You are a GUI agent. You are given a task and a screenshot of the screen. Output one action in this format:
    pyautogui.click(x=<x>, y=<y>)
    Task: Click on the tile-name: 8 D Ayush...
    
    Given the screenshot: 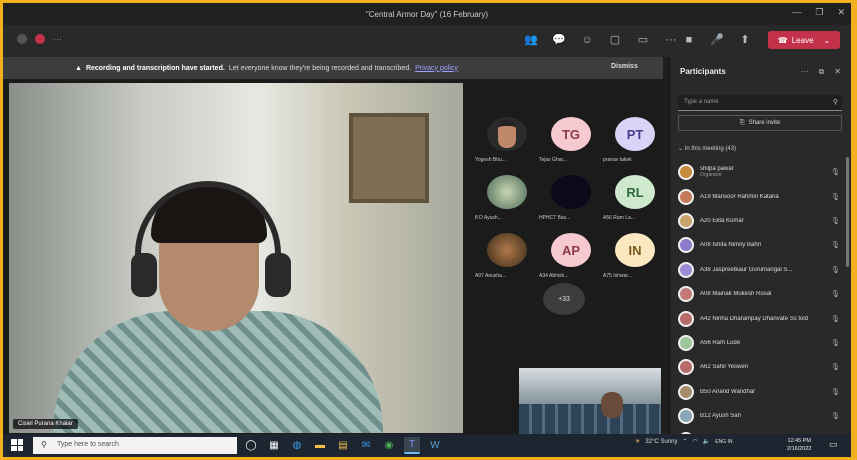 What is the action you would take?
    pyautogui.click(x=488, y=218)
    